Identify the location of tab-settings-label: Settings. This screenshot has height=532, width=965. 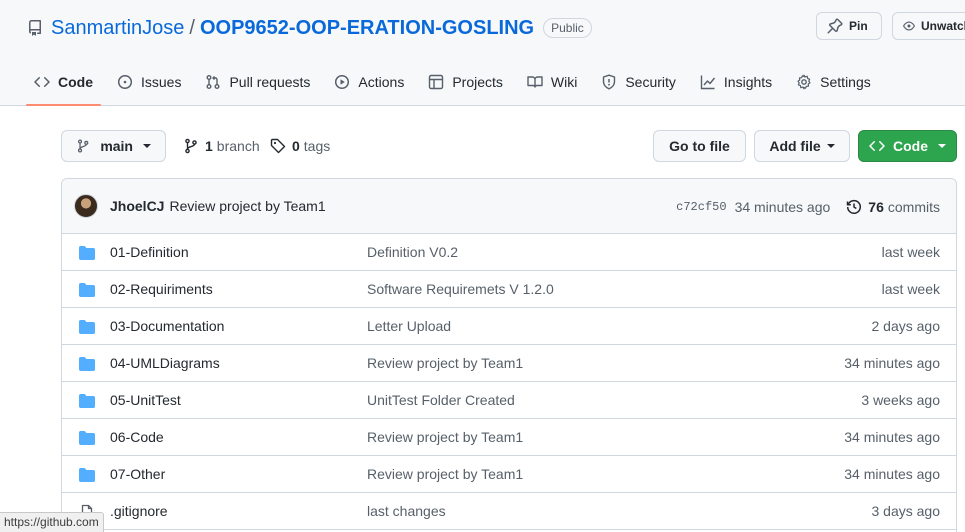
(845, 82).